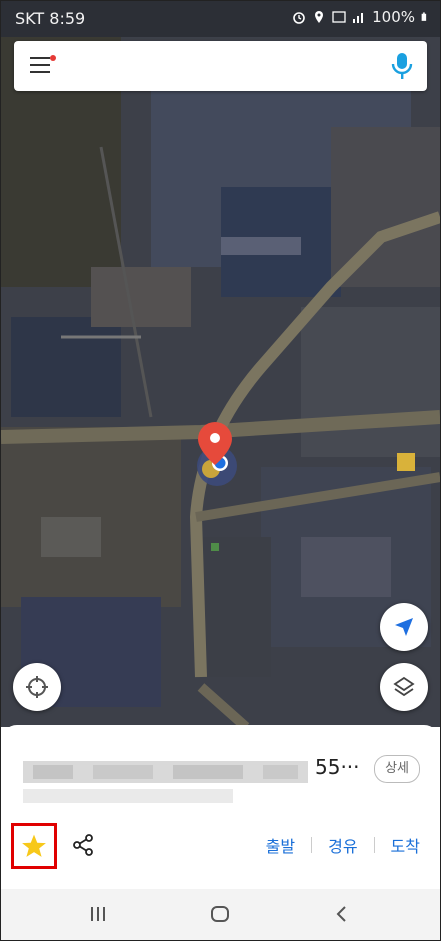 This screenshot has width=441, height=941. I want to click on navigation-arrow-icon, so click(404, 627).